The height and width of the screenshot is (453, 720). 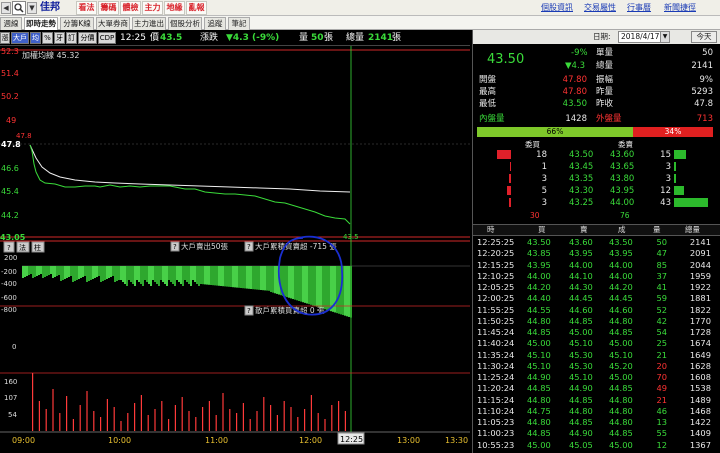 What do you see at coordinates (596, 400) in the screenshot?
I see `tick-row: 11:15:24 44.80 44.85 44.80 21 1489` at bounding box center [596, 400].